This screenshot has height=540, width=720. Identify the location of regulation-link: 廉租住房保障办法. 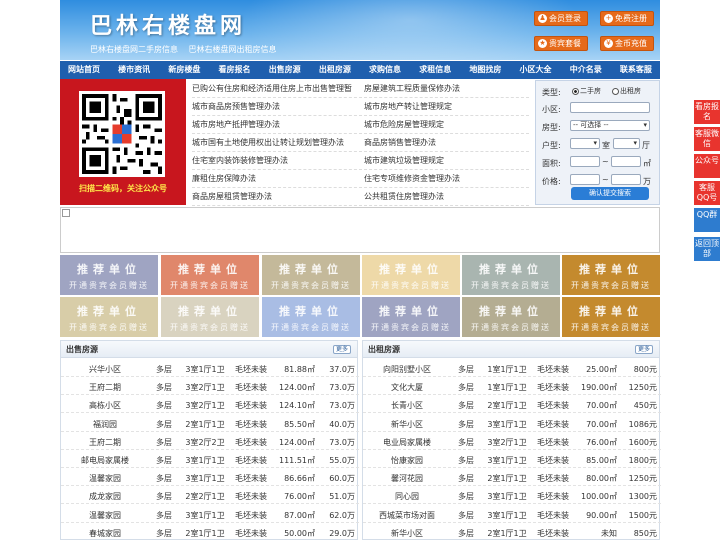
(277, 179).